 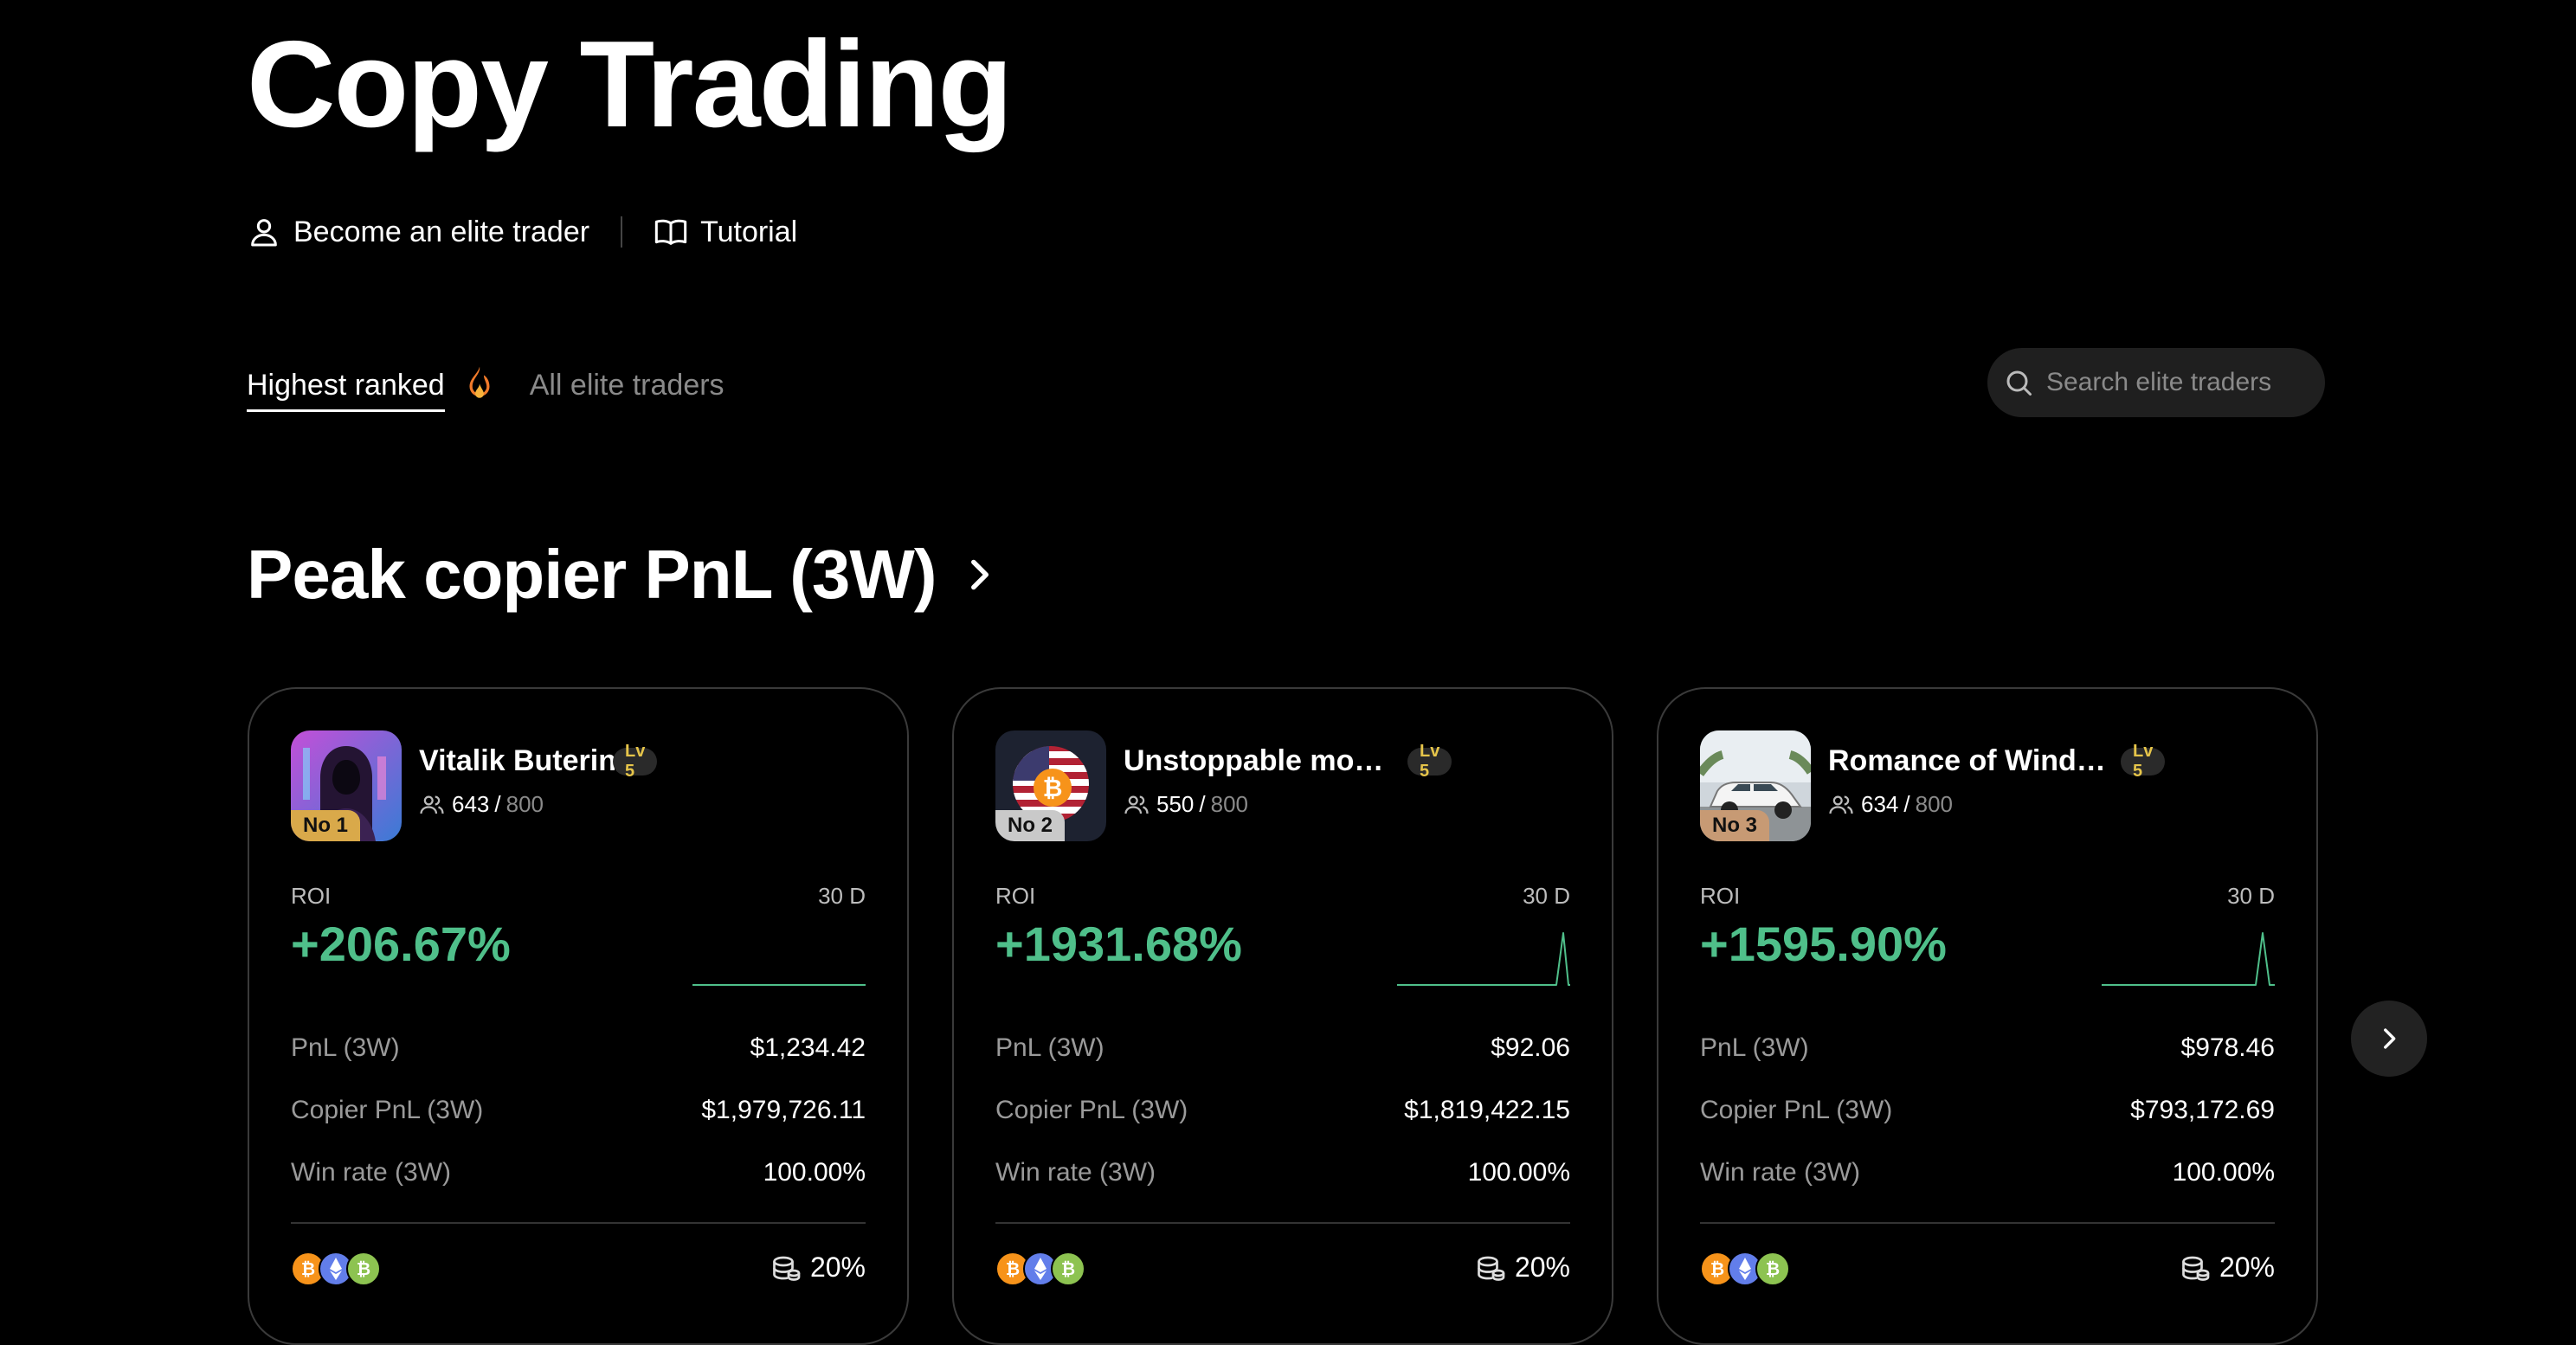 What do you see at coordinates (1175, 804) in the screenshot?
I see `copiers-current: 550` at bounding box center [1175, 804].